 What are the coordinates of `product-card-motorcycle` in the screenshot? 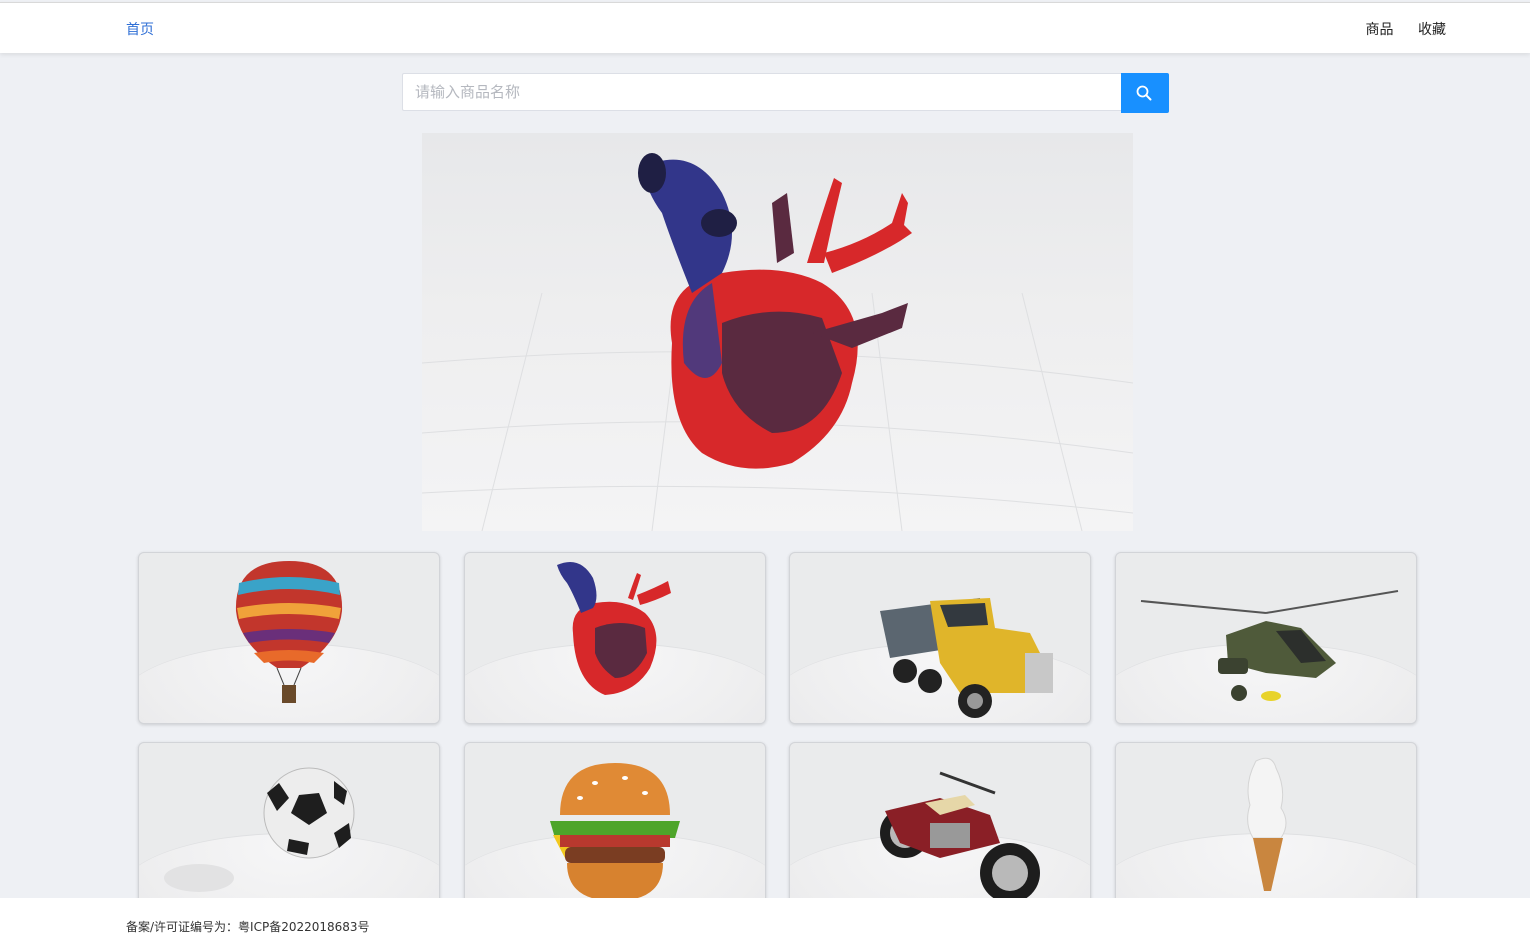 It's located at (940, 828).